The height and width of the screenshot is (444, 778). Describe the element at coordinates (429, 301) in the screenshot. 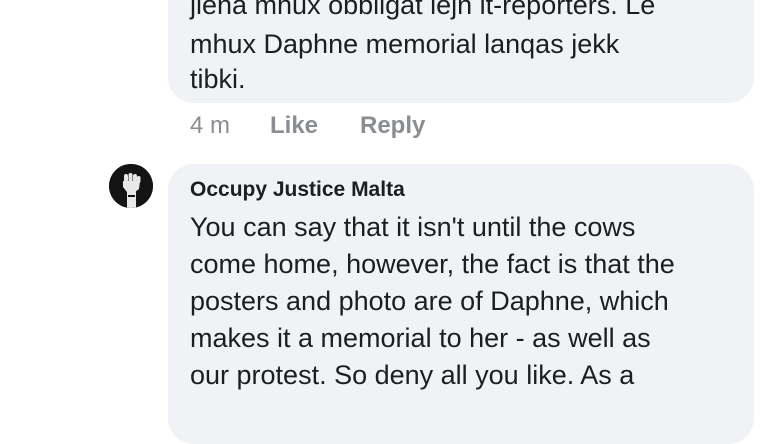

I see `comment-text-line: posters and photo are of Daphne, which` at that location.